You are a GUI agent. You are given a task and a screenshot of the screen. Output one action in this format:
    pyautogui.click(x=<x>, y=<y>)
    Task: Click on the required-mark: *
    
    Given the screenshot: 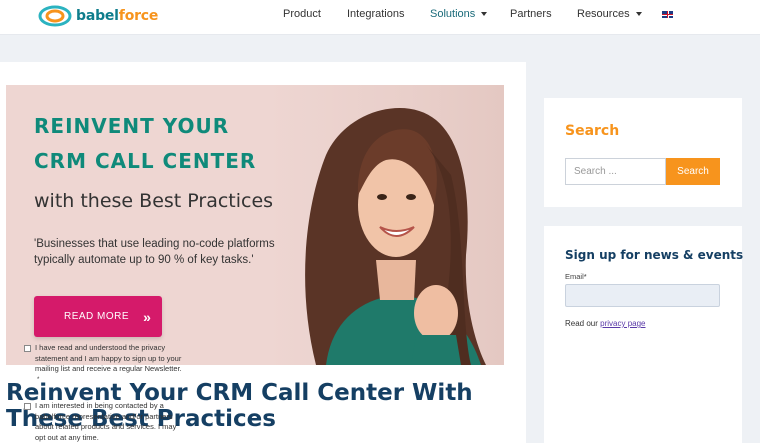 What is the action you would take?
    pyautogui.click(x=38, y=380)
    